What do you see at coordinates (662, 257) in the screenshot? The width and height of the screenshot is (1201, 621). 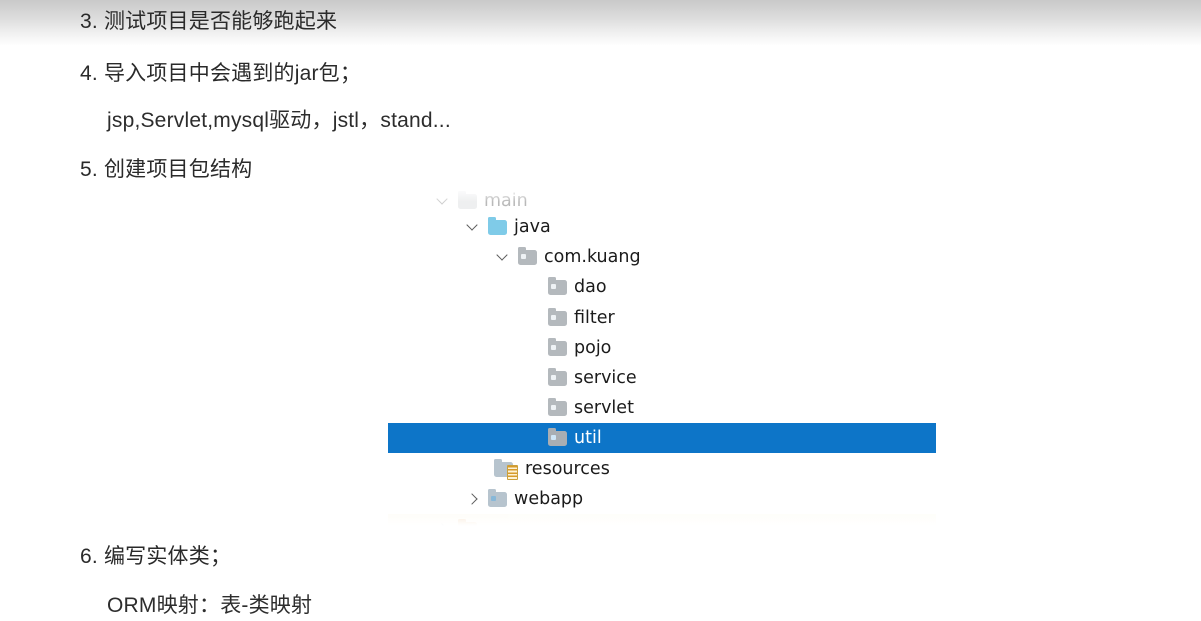 I see `tree-row-com-kuang: com.kuang` at bounding box center [662, 257].